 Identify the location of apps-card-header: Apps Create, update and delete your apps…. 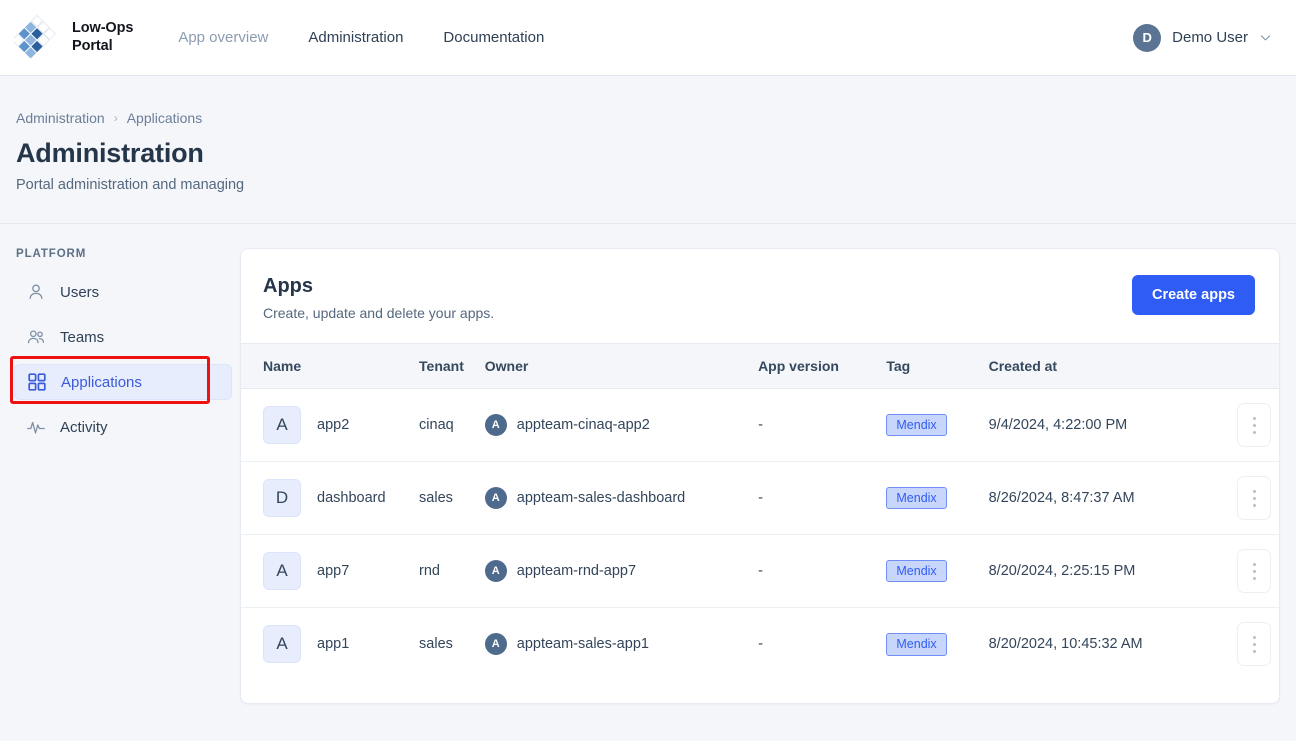
(760, 296).